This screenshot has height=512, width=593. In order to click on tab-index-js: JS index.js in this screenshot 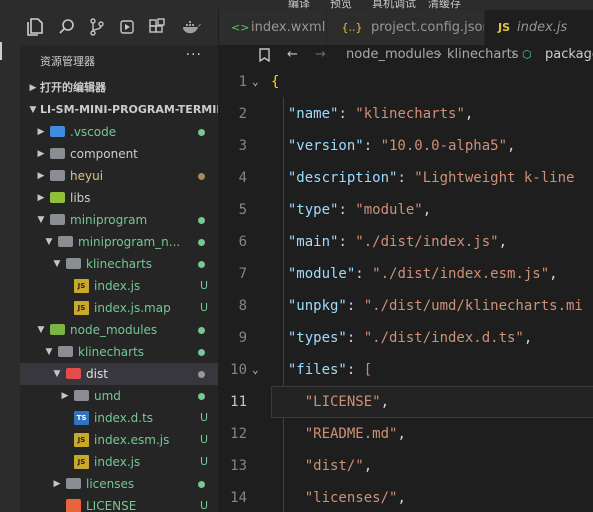, I will do `click(539, 27)`.